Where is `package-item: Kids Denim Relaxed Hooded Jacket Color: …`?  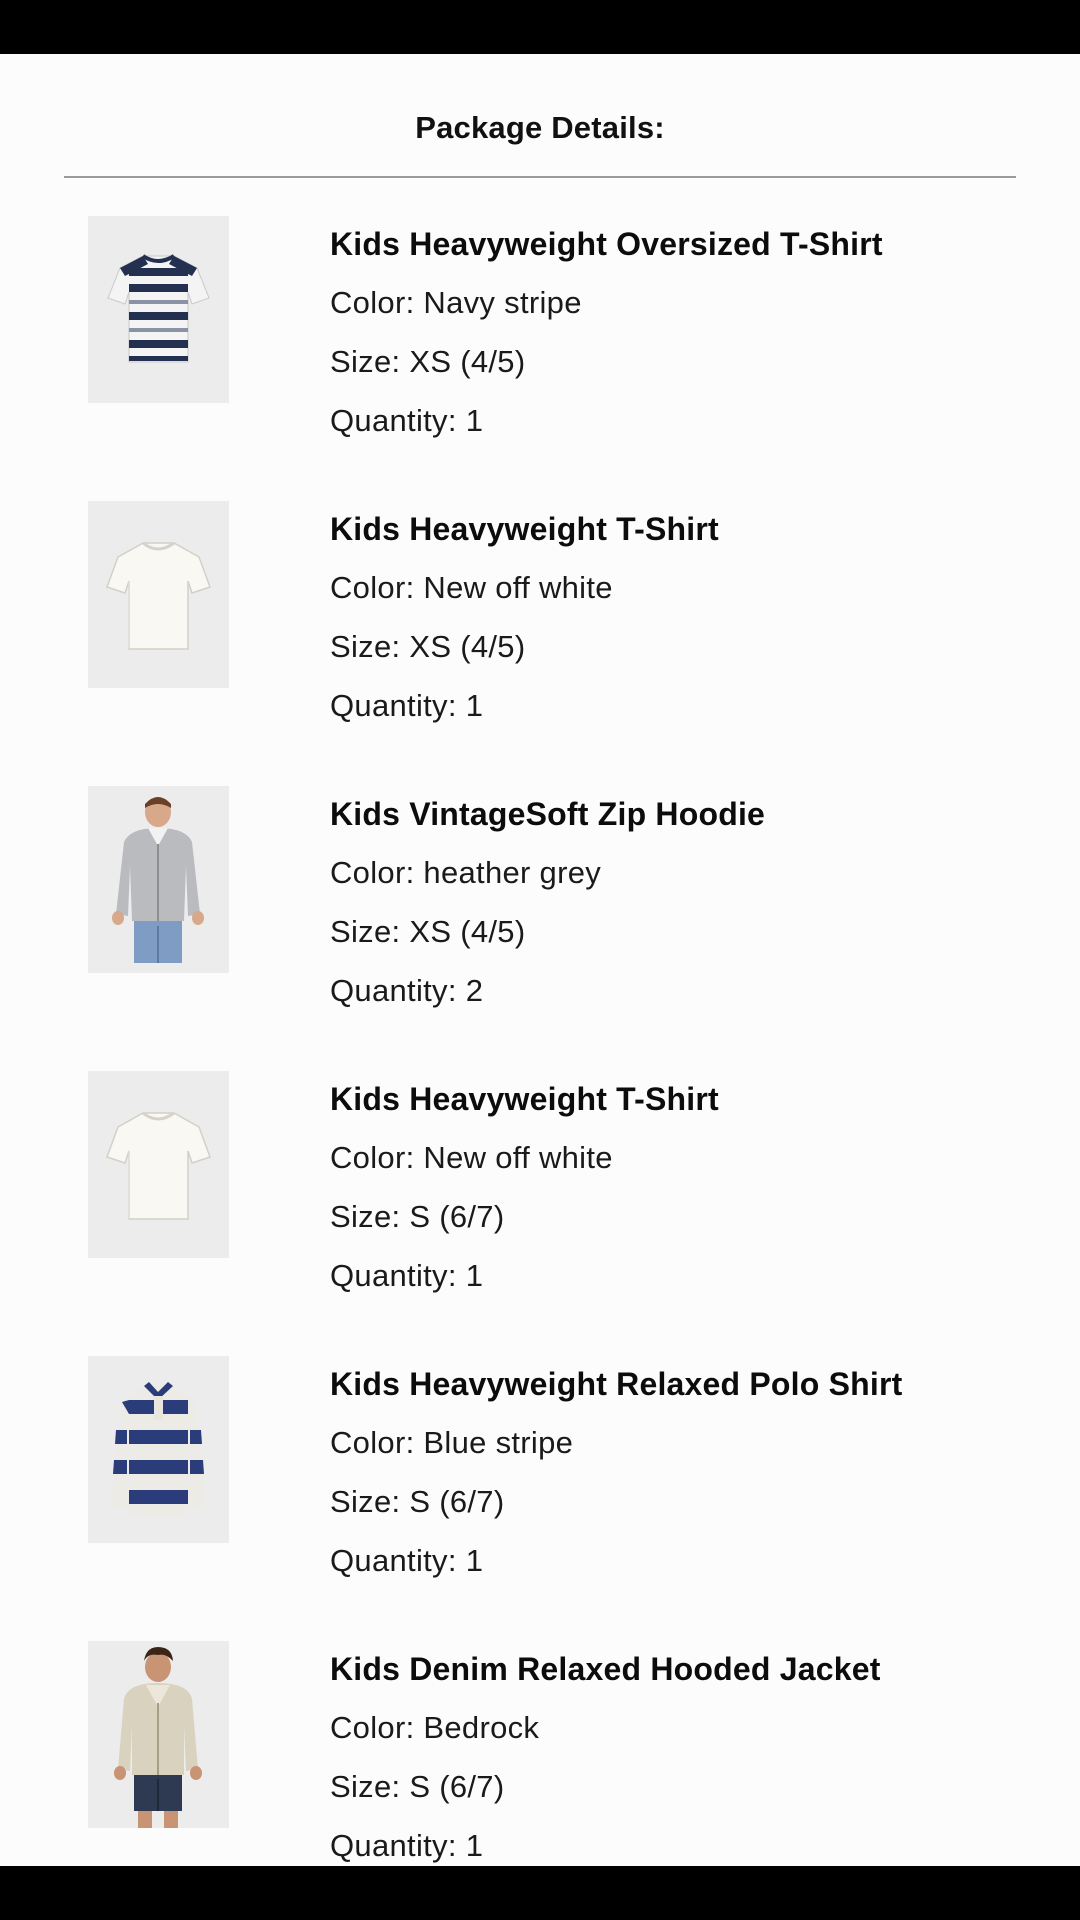
package-item: Kids Denim Relaxed Hooded Jacket Color: … is located at coordinates (540, 1753).